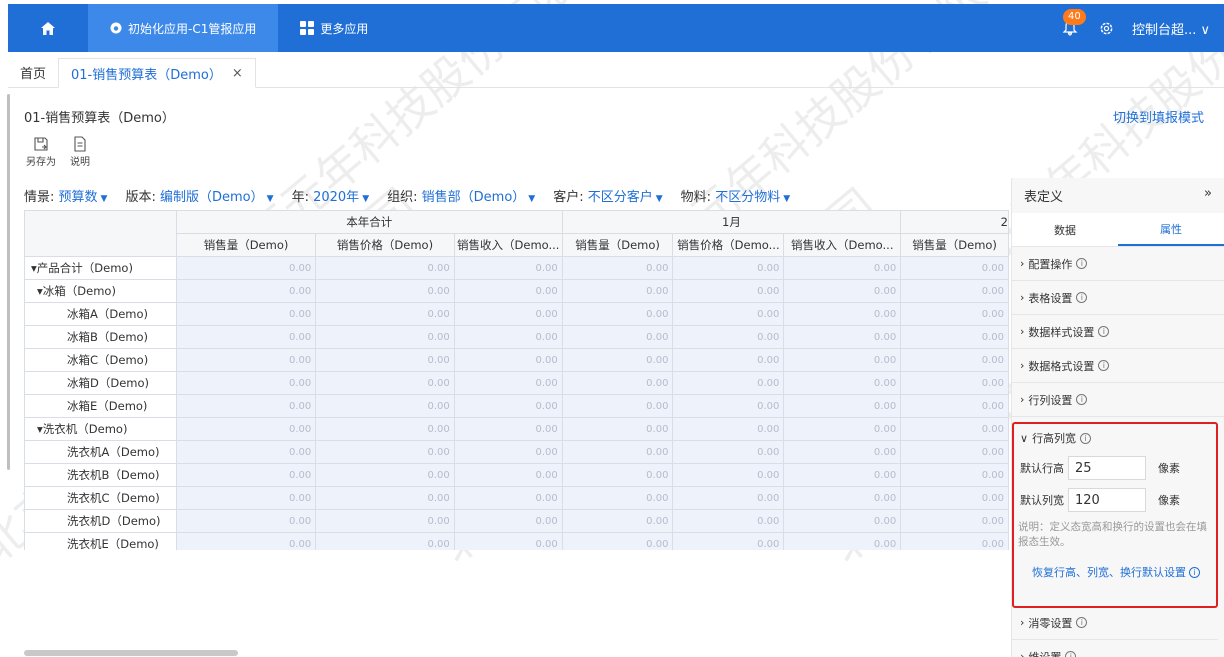 The width and height of the screenshot is (1224, 657). I want to click on filter-item: 年: 2020年 ▼, so click(331, 195).